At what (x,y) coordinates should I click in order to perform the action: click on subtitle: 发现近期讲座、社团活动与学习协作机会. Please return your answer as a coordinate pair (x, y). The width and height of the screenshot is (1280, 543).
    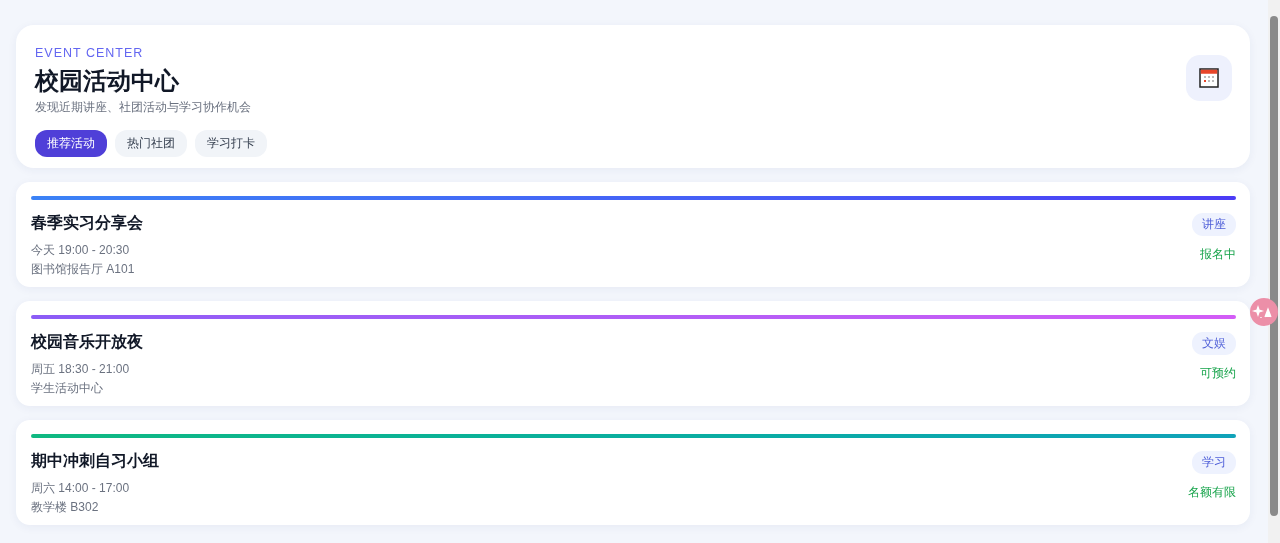
    Looking at the image, I should click on (143, 107).